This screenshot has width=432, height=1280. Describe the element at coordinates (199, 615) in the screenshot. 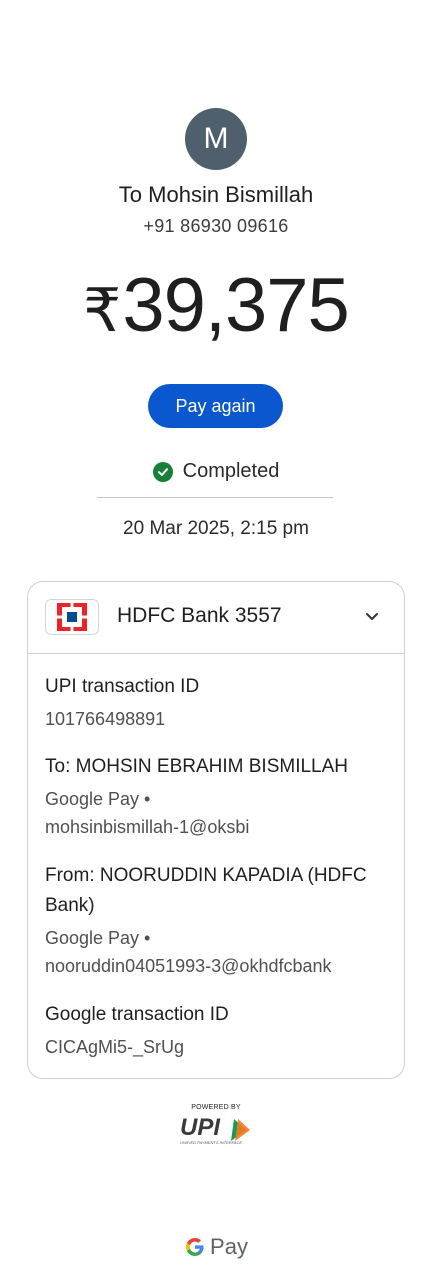

I see `bank-account-name: HDFC Bank 3557` at that location.